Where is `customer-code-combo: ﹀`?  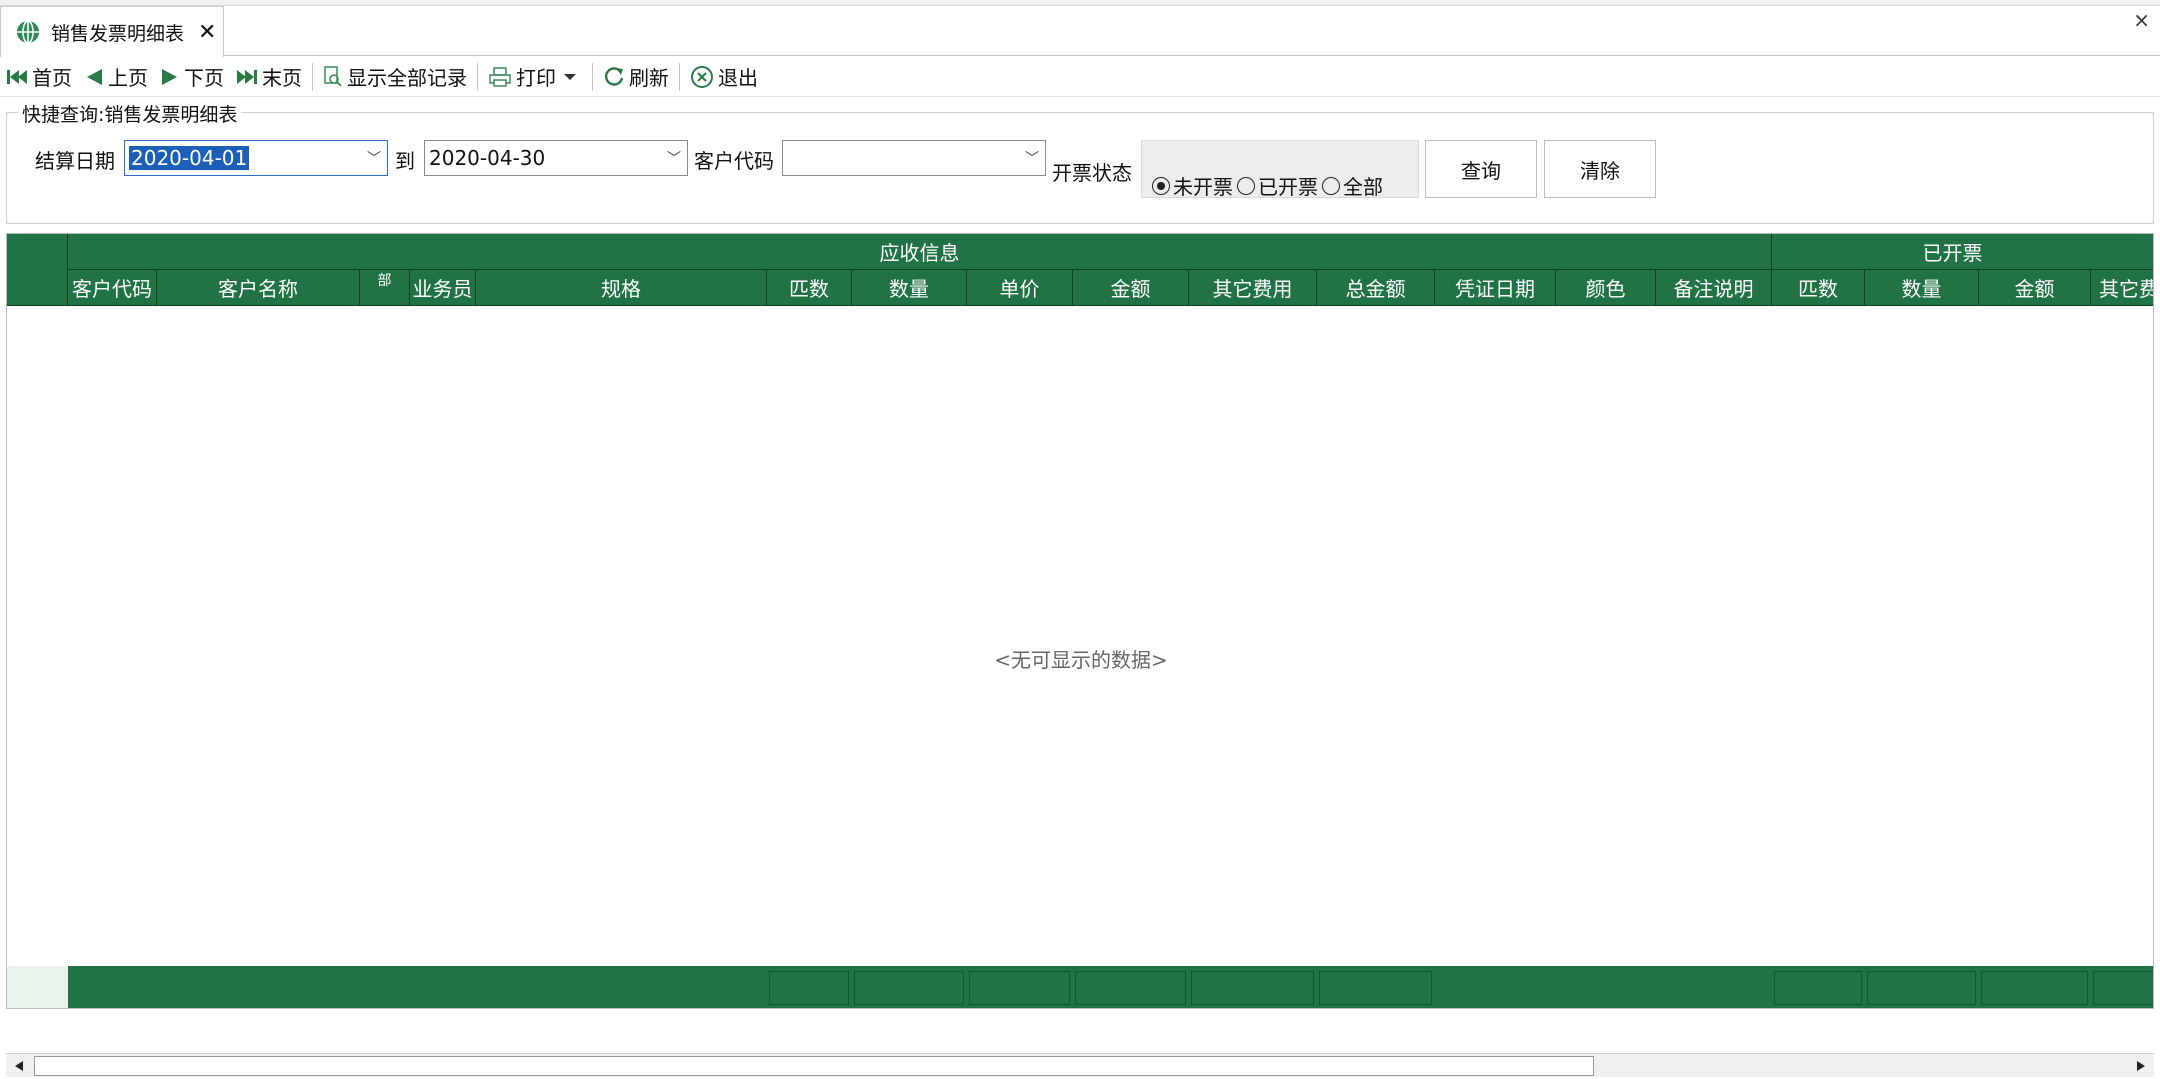
customer-code-combo: ﹀ is located at coordinates (914, 158).